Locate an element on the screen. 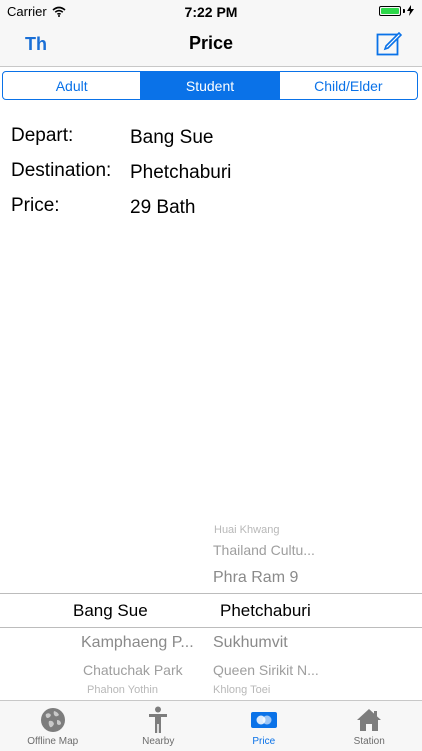 The width and height of the screenshot is (422, 751). depart-value: Bang Sue is located at coordinates (171, 138).